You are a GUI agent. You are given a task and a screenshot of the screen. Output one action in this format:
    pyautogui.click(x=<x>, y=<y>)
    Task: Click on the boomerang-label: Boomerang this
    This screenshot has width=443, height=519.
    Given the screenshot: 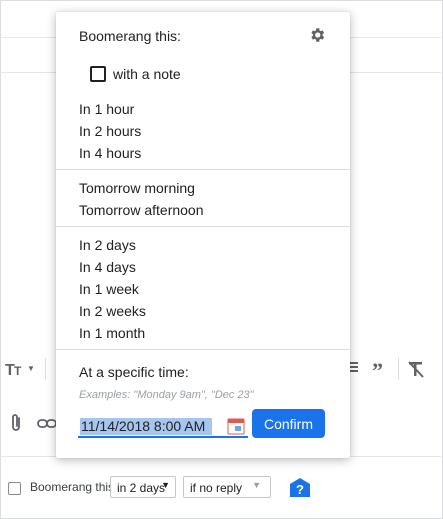 What is the action you would take?
    pyautogui.click(x=72, y=487)
    